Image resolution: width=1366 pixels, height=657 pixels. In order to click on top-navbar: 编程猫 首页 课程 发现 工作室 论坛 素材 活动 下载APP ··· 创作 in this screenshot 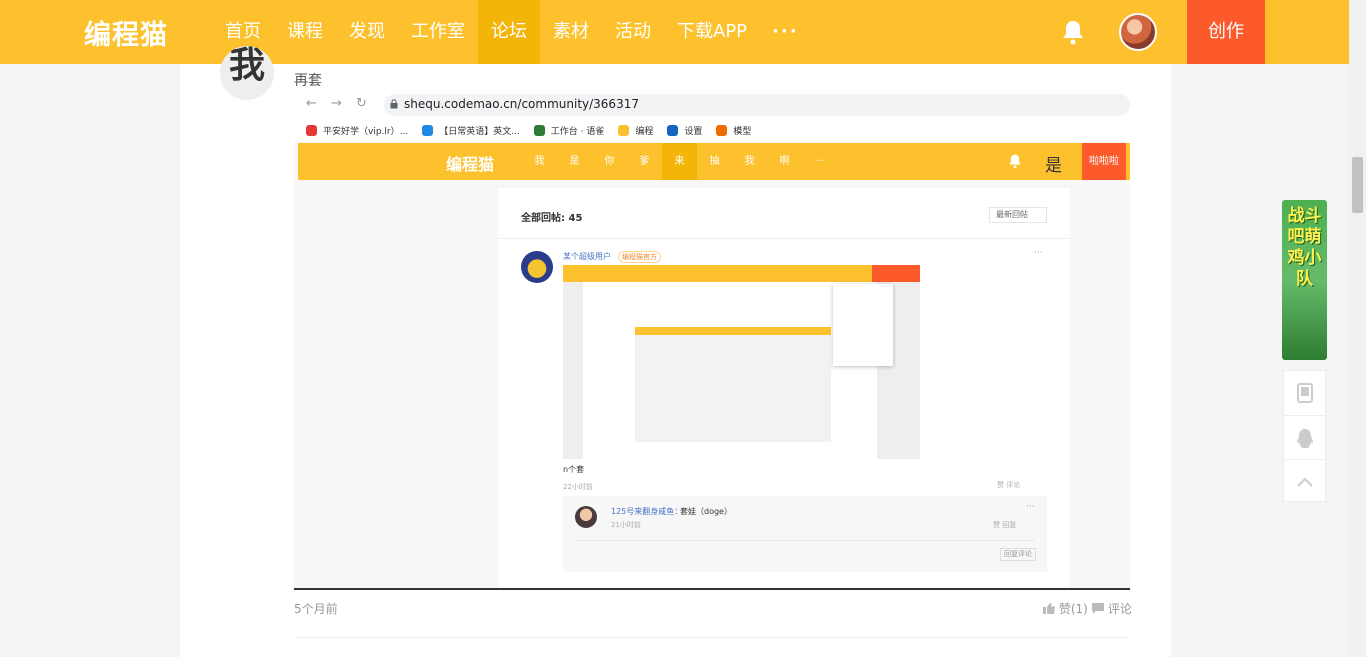, I will do `click(674, 32)`.